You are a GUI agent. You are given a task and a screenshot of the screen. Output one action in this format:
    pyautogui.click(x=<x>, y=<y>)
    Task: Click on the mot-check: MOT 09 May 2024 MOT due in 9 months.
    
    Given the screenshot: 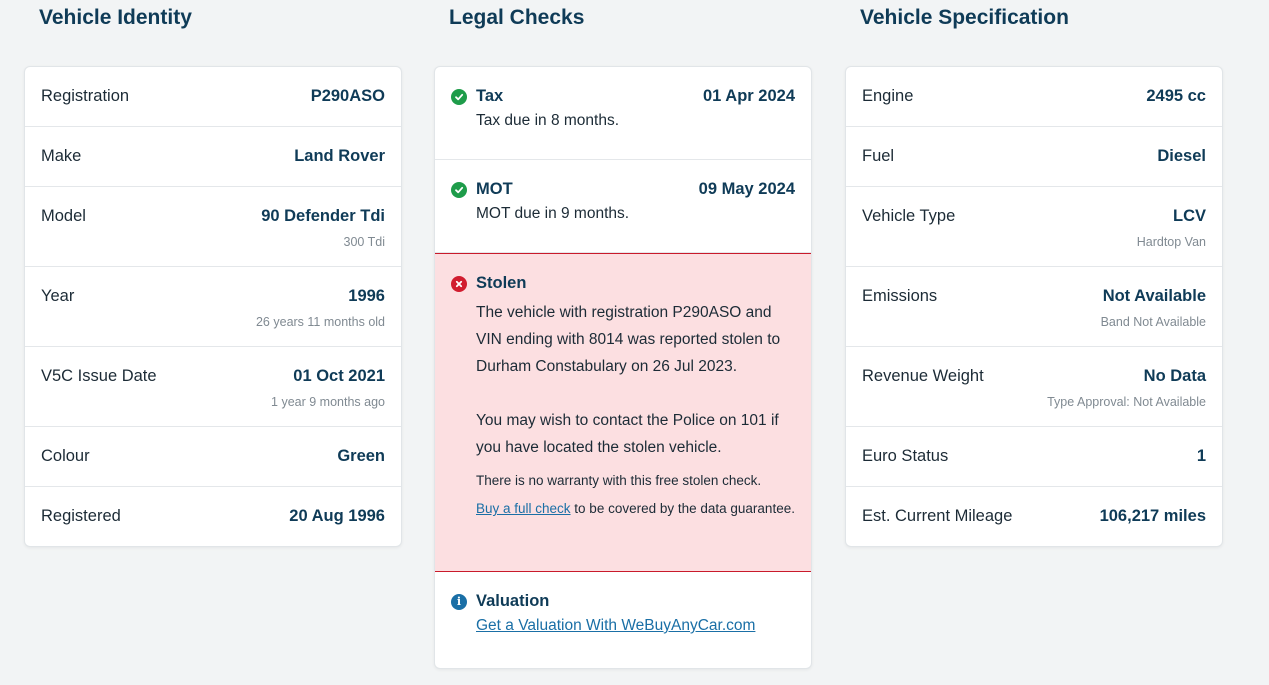 What is the action you would take?
    pyautogui.click(x=623, y=206)
    